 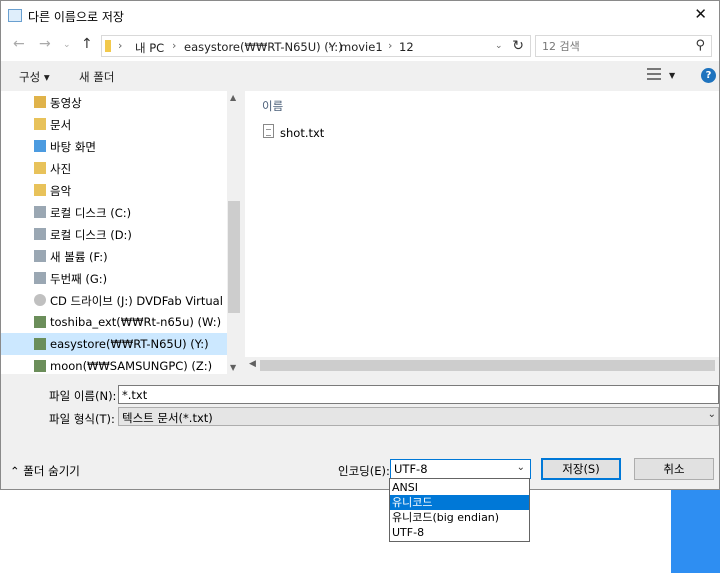 I want to click on breadcrumb-drive: easystore(₩₩RT-N65U) (Y:), so click(x=263, y=47).